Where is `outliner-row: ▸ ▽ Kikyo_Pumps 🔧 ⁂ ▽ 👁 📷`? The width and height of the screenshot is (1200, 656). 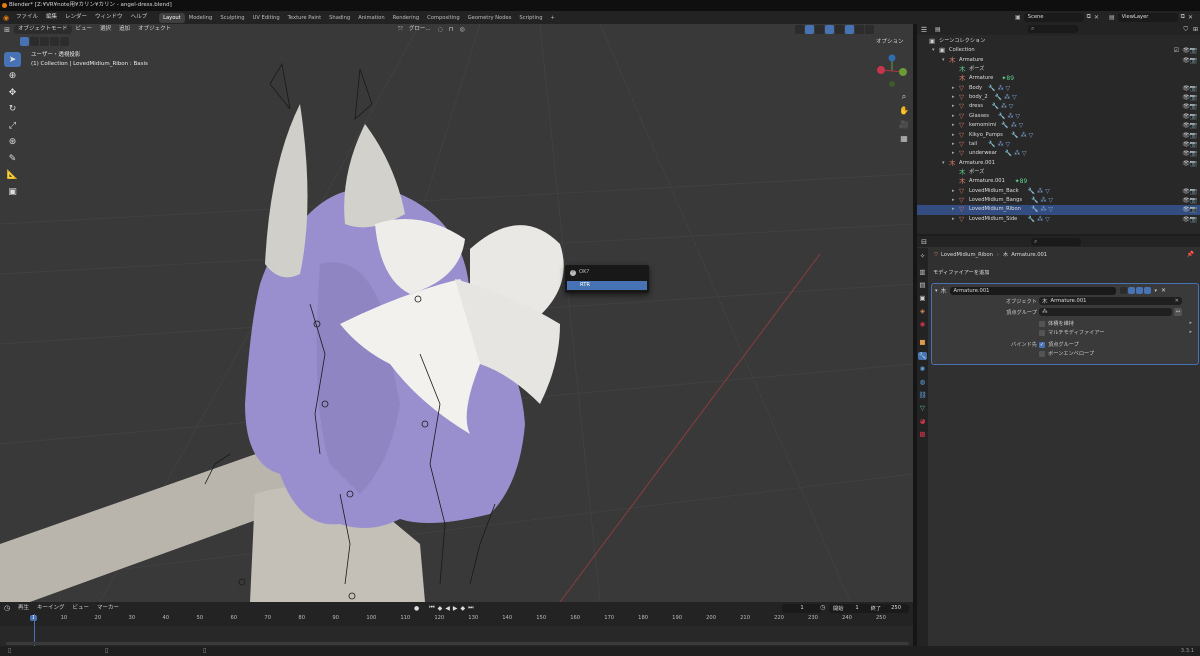 outliner-row: ▸ ▽ Kikyo_Pumps 🔧 ⁂ ▽ 👁 📷 is located at coordinates (1058, 135).